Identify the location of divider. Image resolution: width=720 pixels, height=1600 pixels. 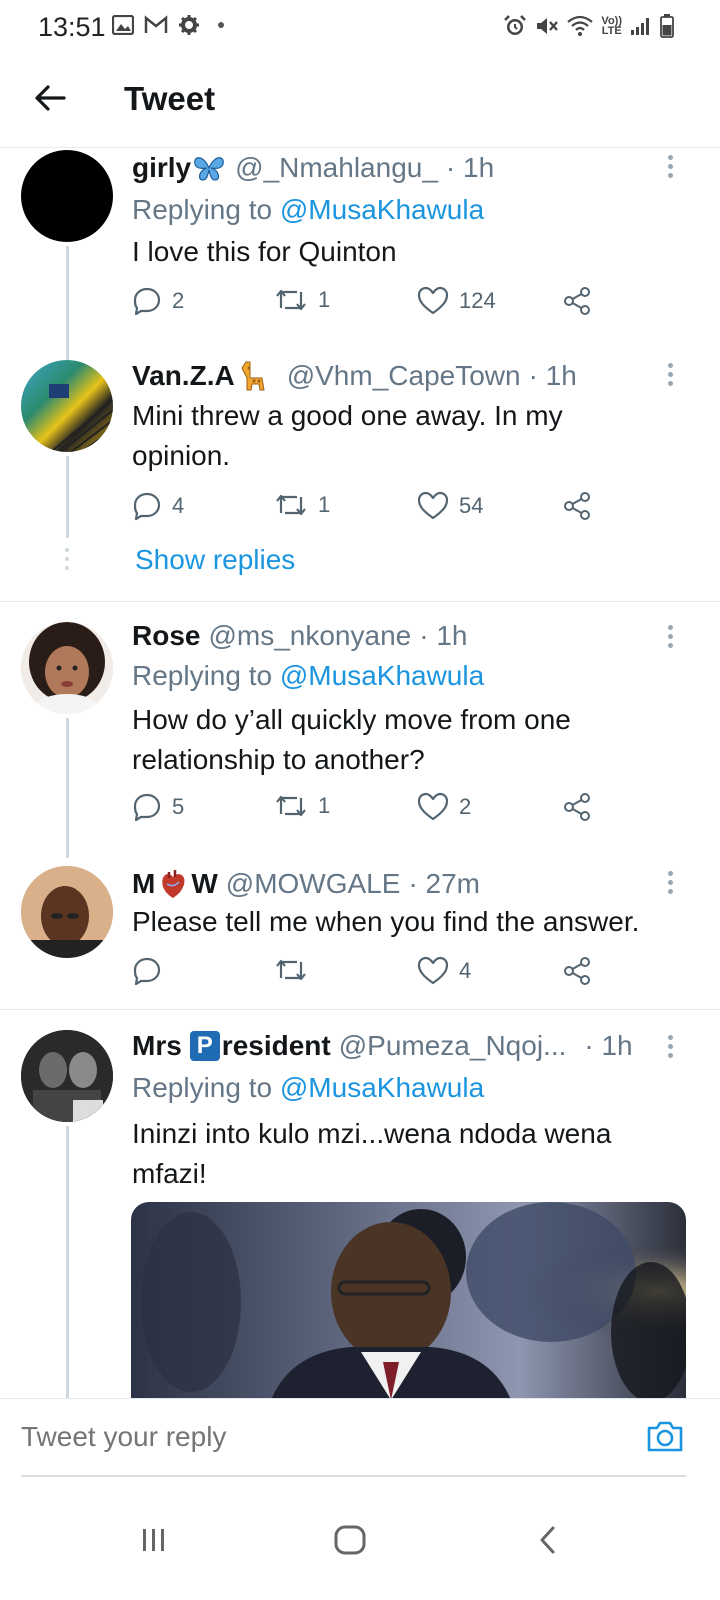
(360, 601).